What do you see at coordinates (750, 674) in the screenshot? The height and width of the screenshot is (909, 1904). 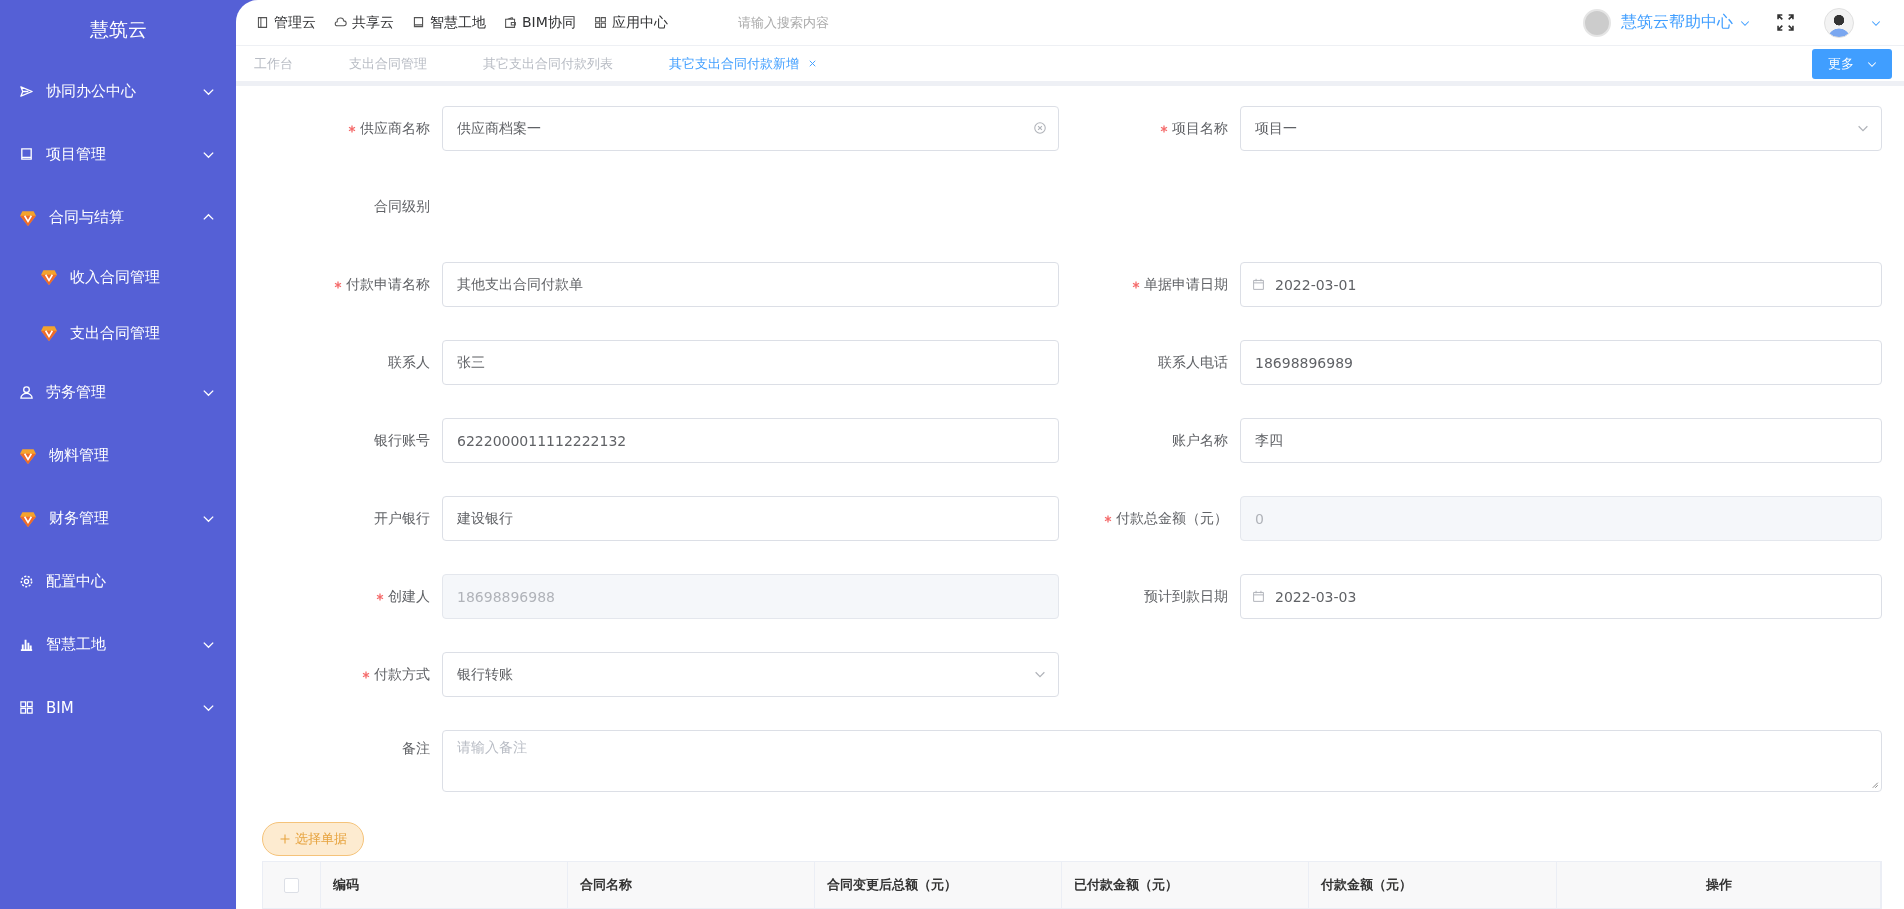 I see `select-field: 银行转账` at bounding box center [750, 674].